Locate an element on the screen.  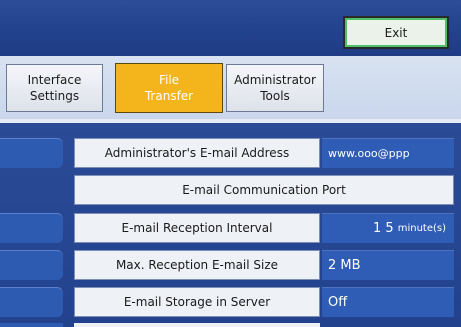
interval-unit: minute(s) is located at coordinates (421, 228).